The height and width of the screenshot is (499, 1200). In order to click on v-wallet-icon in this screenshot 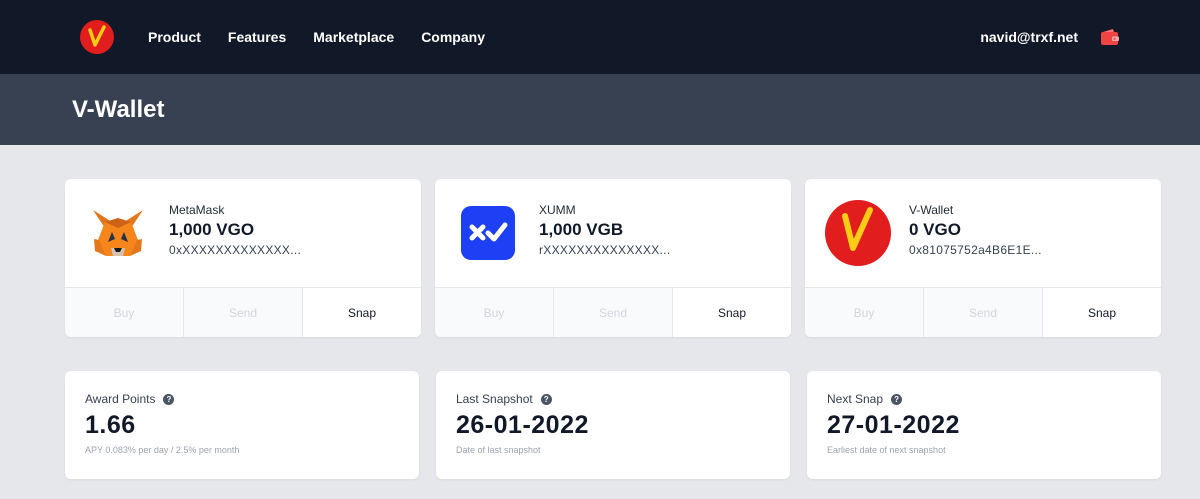, I will do `click(858, 233)`.